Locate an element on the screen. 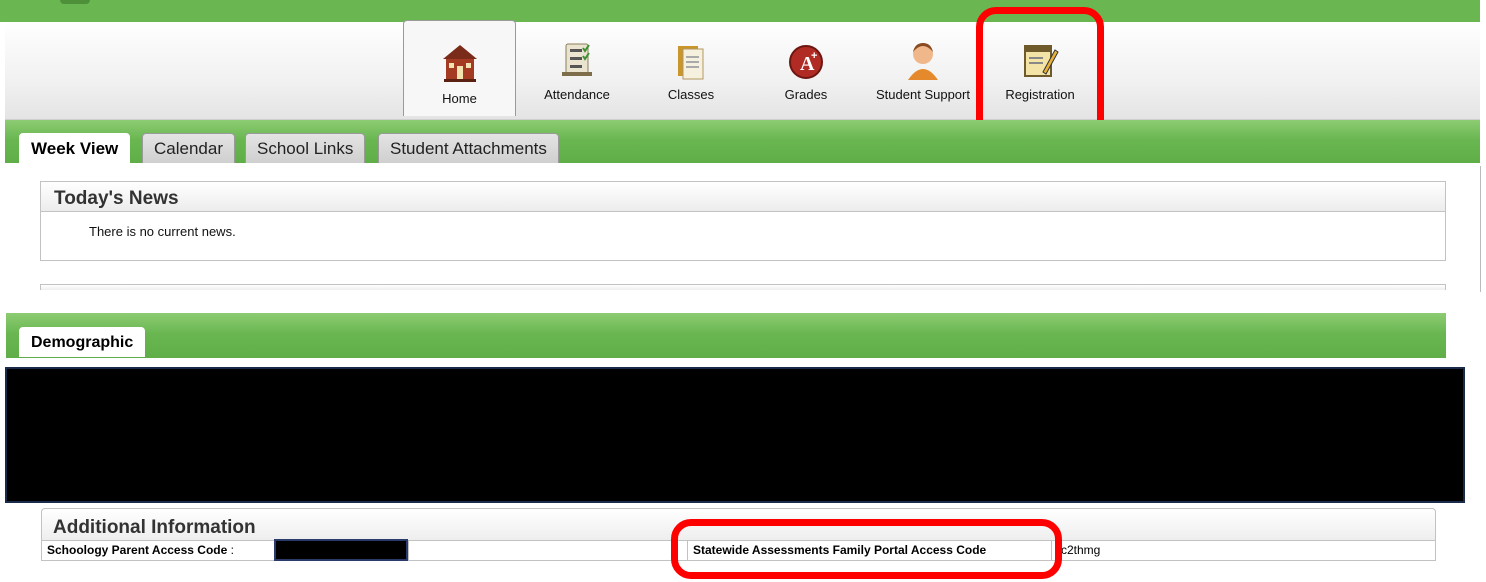  news-panel: Today's News There is no current news. is located at coordinates (743, 221).